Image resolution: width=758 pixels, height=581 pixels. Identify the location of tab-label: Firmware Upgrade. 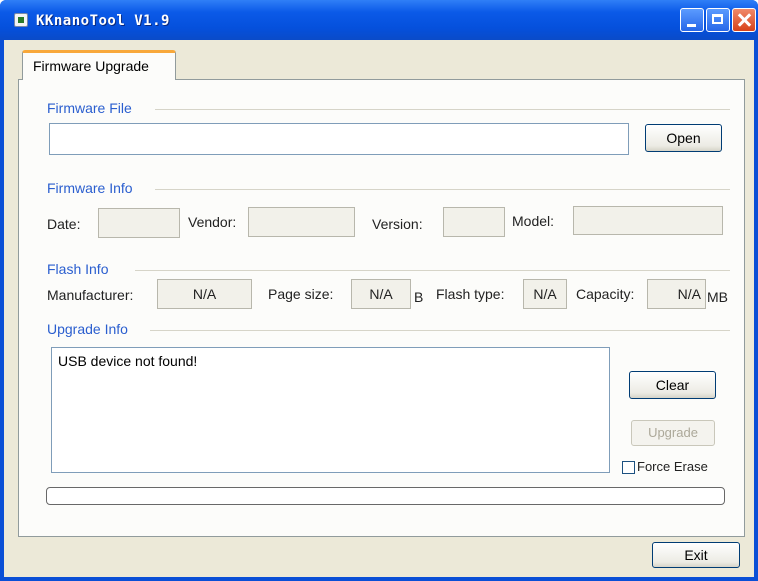
(91, 66).